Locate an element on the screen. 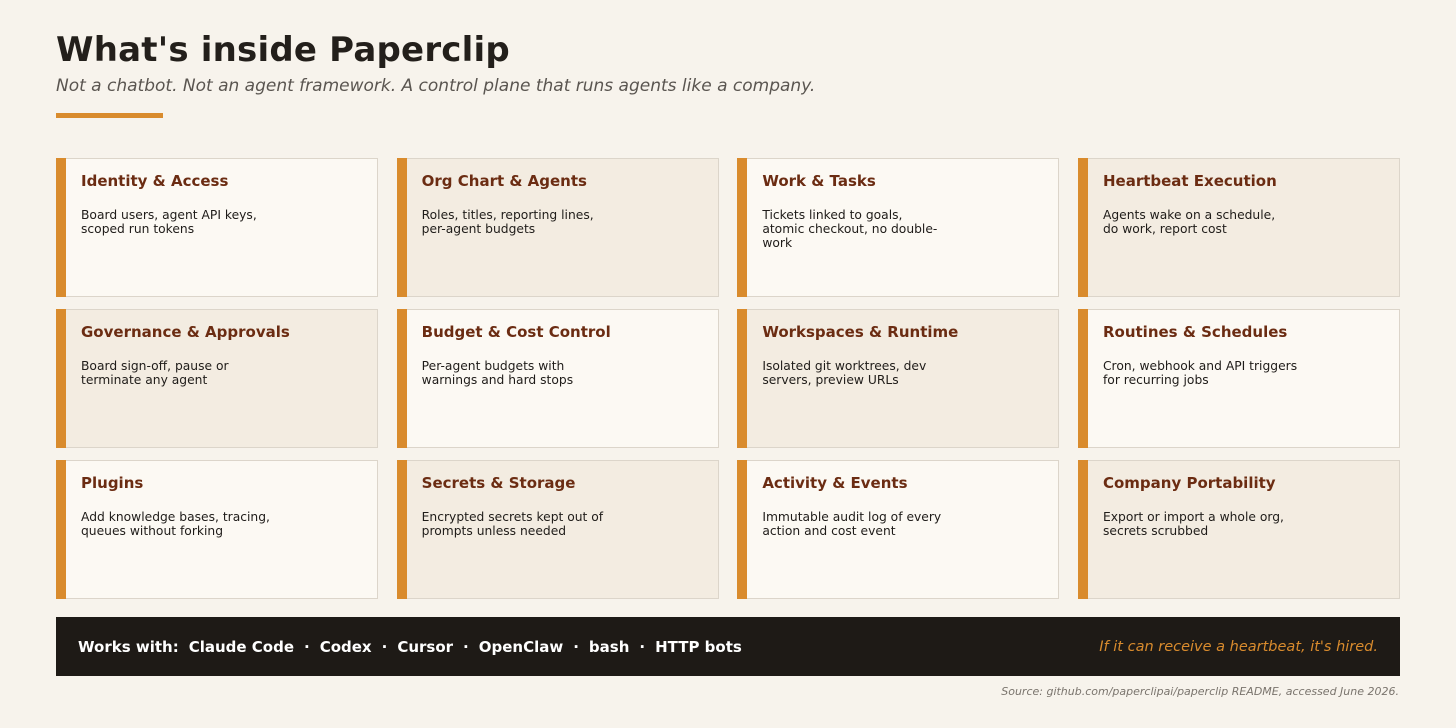 This screenshot has width=1456, height=728. tool-openclaw: OpenClaw is located at coordinates (521, 646).